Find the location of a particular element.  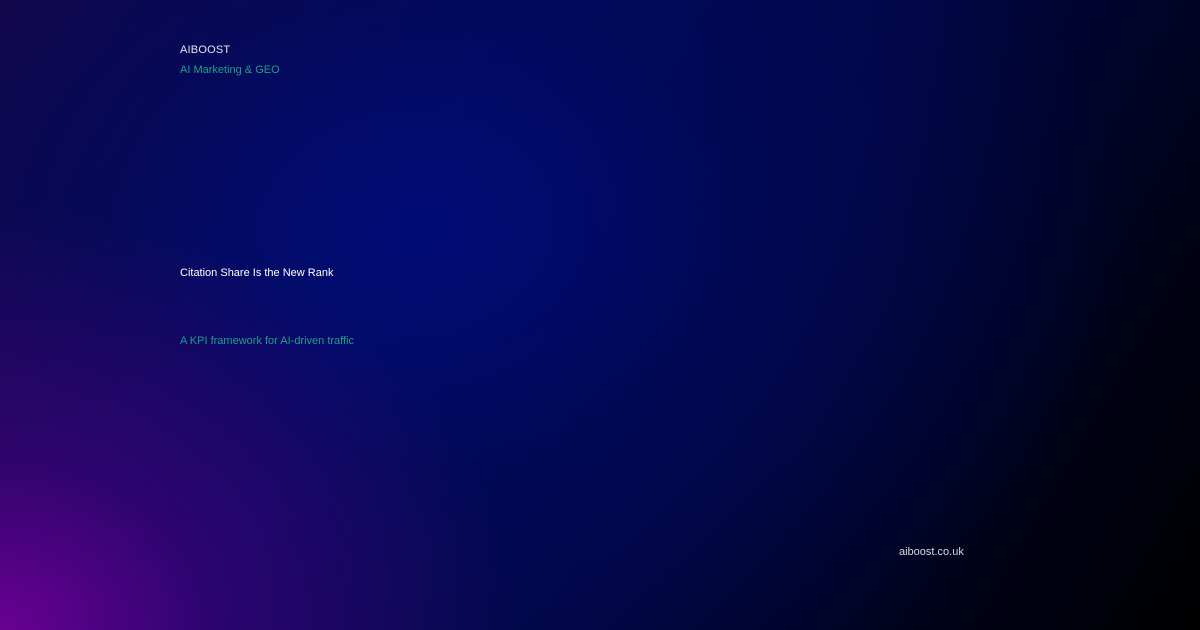

page-subtitle: A KPI framework for AI-driven traffic is located at coordinates (267, 341).